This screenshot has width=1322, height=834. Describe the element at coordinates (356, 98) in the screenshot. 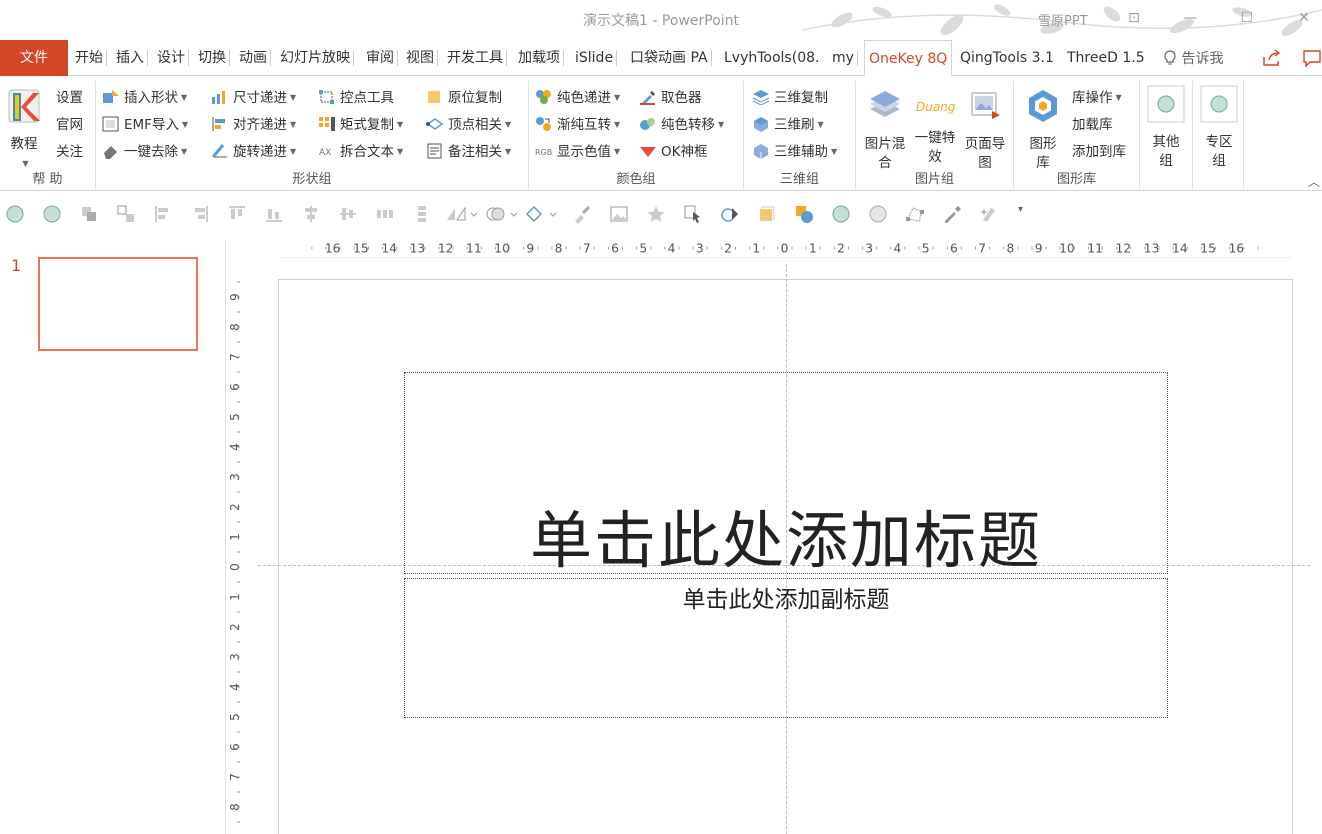

I see `handle-tool-button: 控点工具` at that location.